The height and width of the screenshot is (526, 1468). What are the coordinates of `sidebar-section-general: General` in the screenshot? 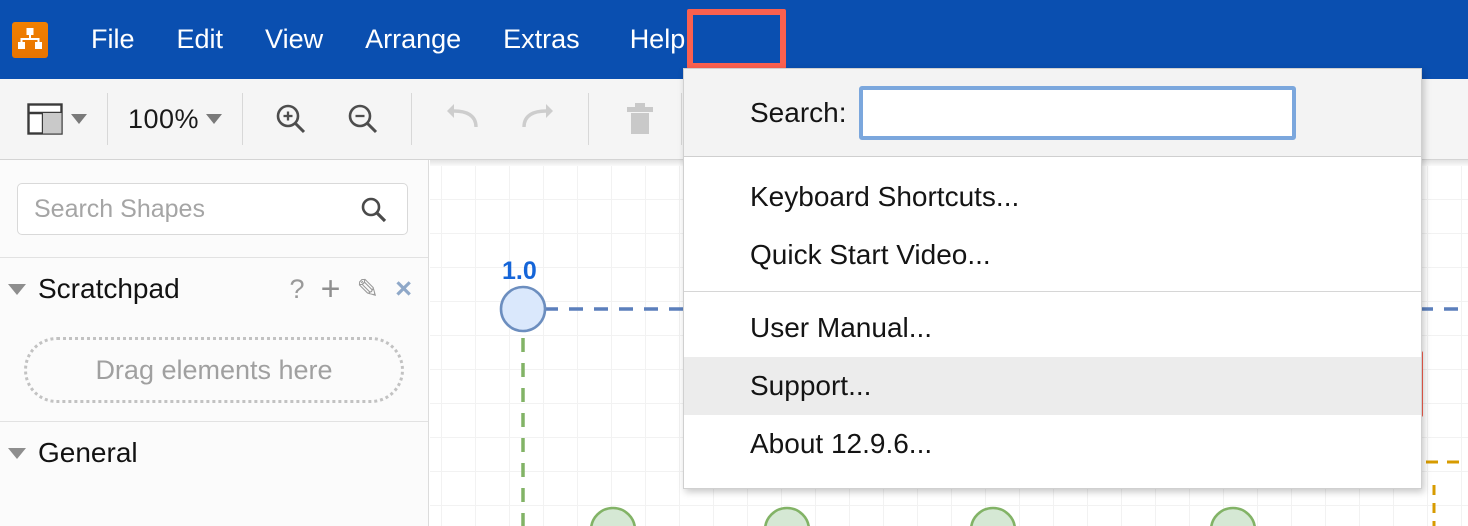 It's located at (214, 453).